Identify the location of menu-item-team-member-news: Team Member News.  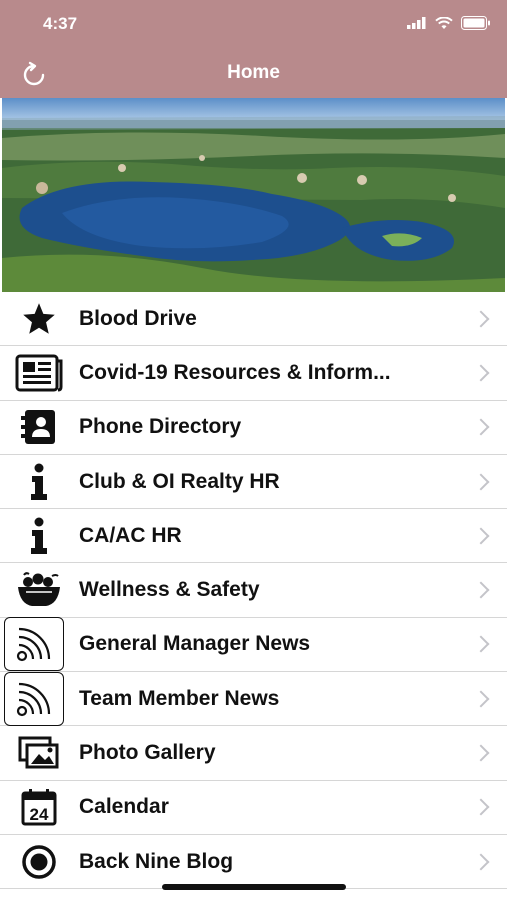
(253, 699).